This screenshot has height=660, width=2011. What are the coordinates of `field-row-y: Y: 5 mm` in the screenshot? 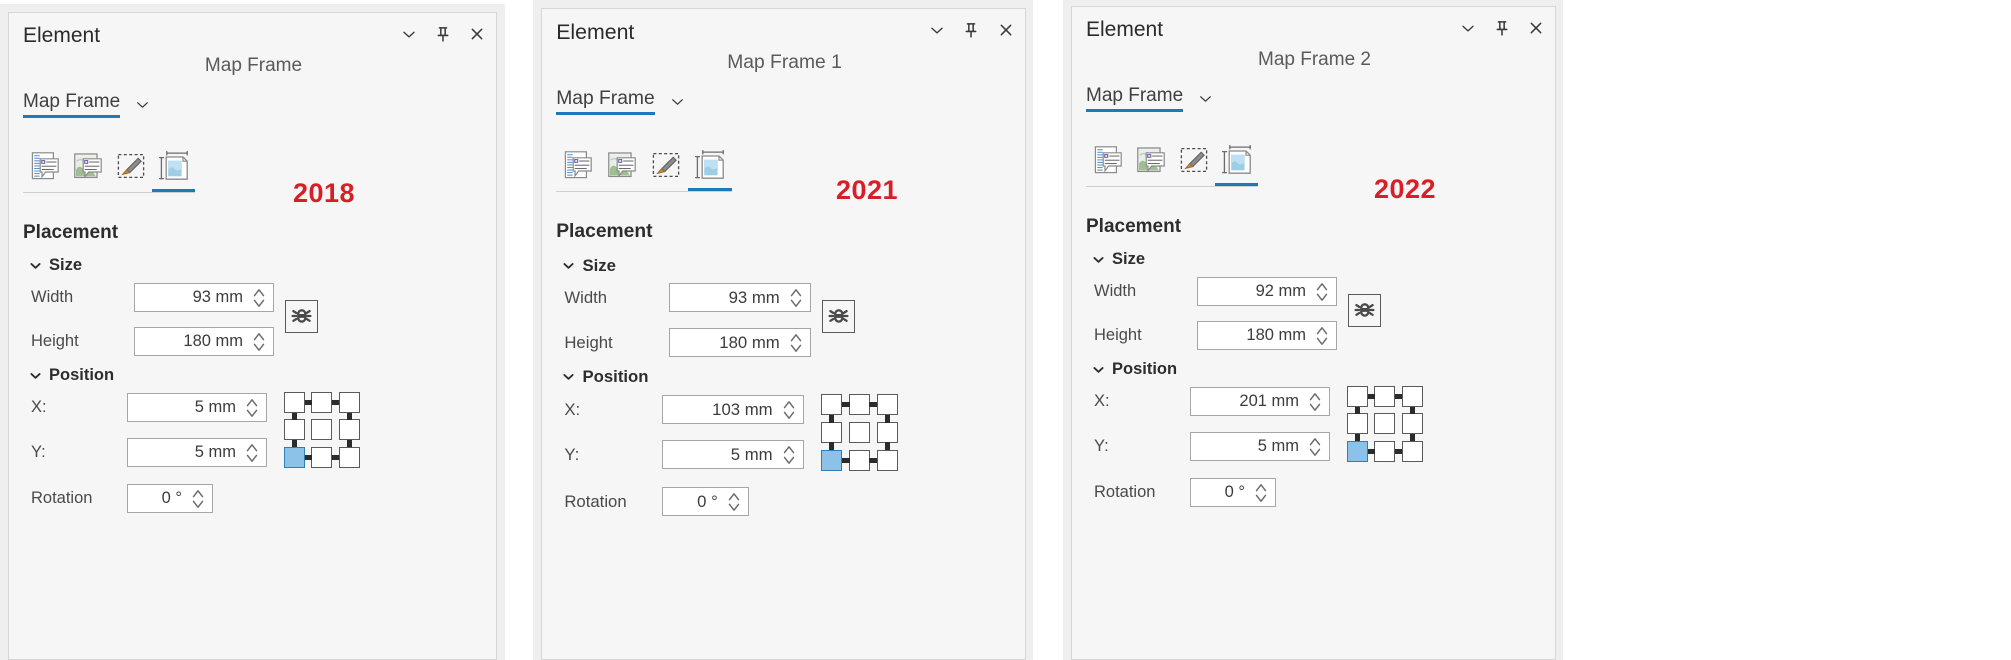 It's located at (1212, 446).